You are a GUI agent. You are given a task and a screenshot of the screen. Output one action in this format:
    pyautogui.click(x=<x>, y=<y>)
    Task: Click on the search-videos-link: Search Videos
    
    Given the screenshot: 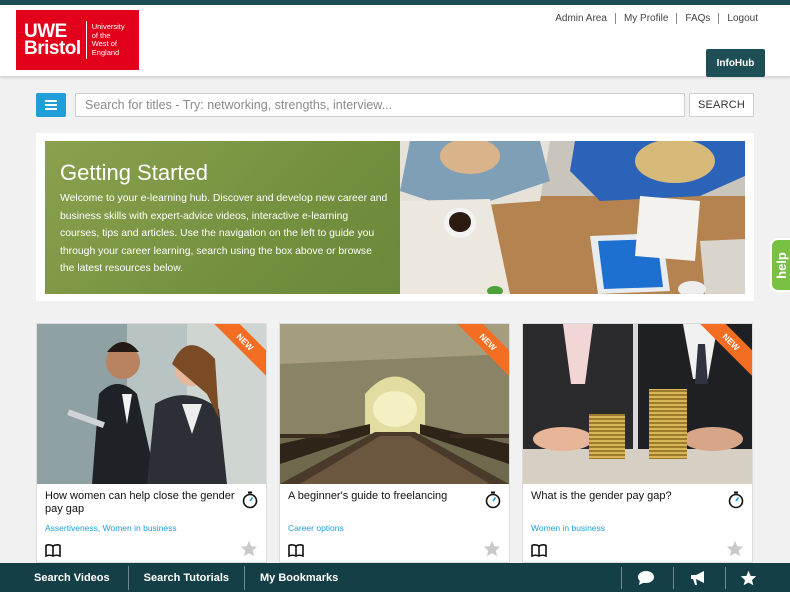 What is the action you would take?
    pyautogui.click(x=64, y=577)
    